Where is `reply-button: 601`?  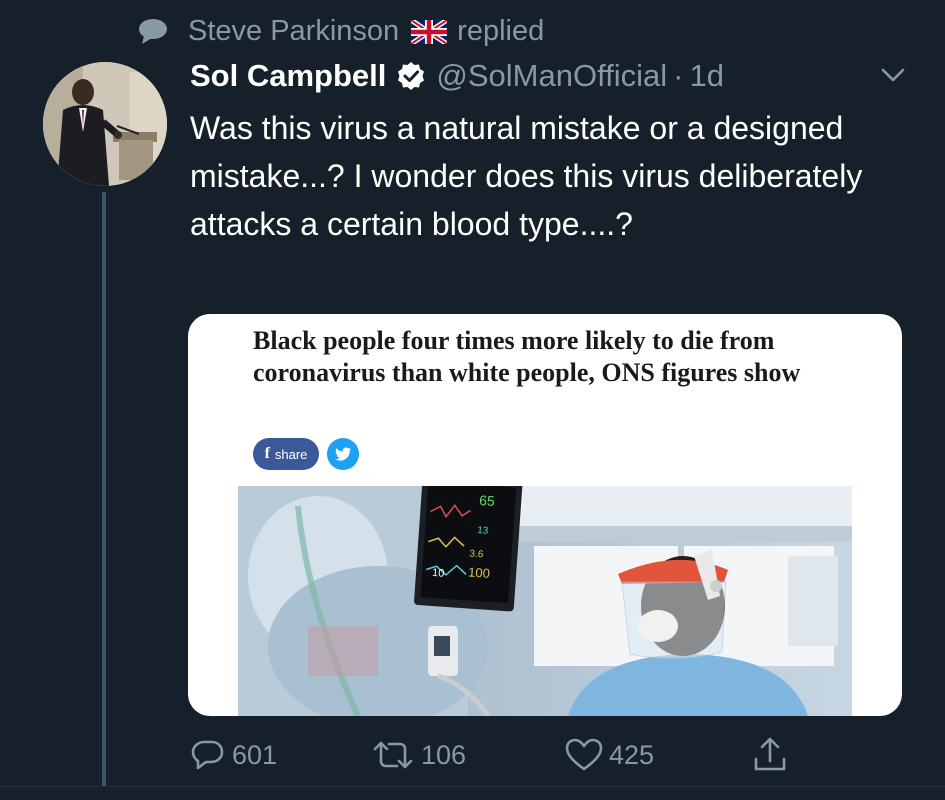 reply-button: 601 is located at coordinates (233, 755).